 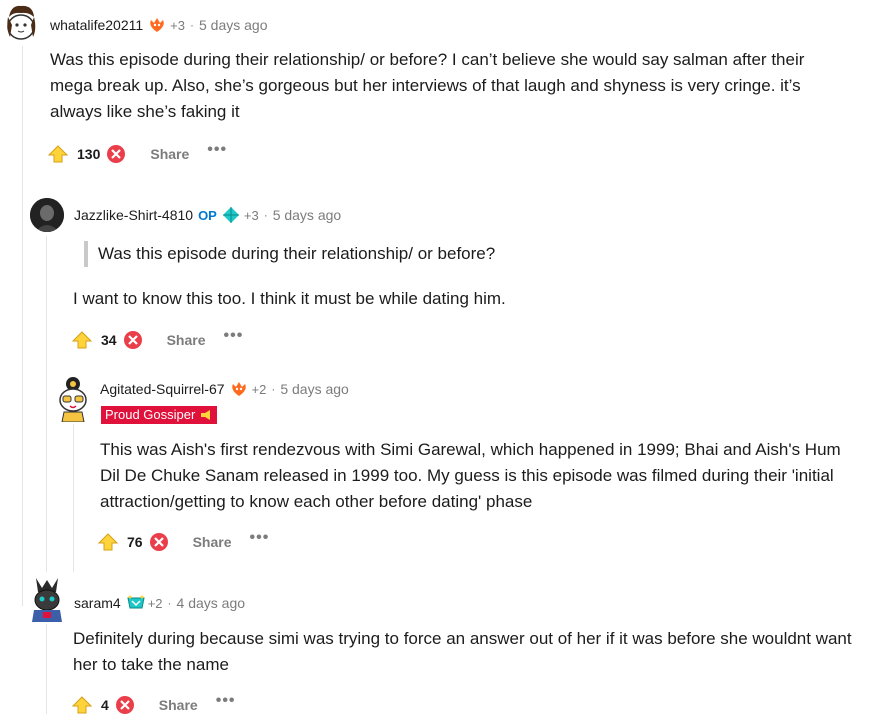 I want to click on vote-score: 76, so click(x=135, y=542).